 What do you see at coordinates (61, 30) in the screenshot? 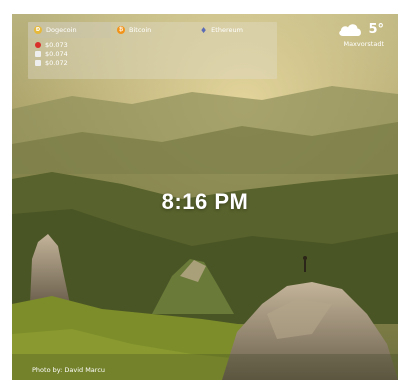
I see `tab-label: Dogecoin` at bounding box center [61, 30].